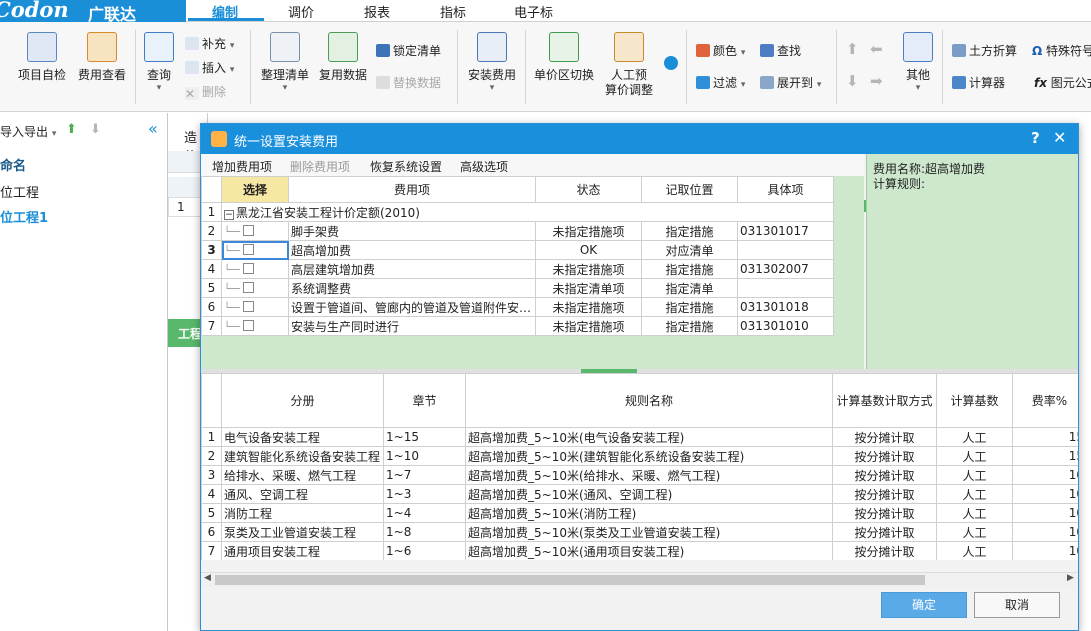  What do you see at coordinates (285, 62) in the screenshot?
I see `organize-list-button: 整理清单 ▾` at bounding box center [285, 62].